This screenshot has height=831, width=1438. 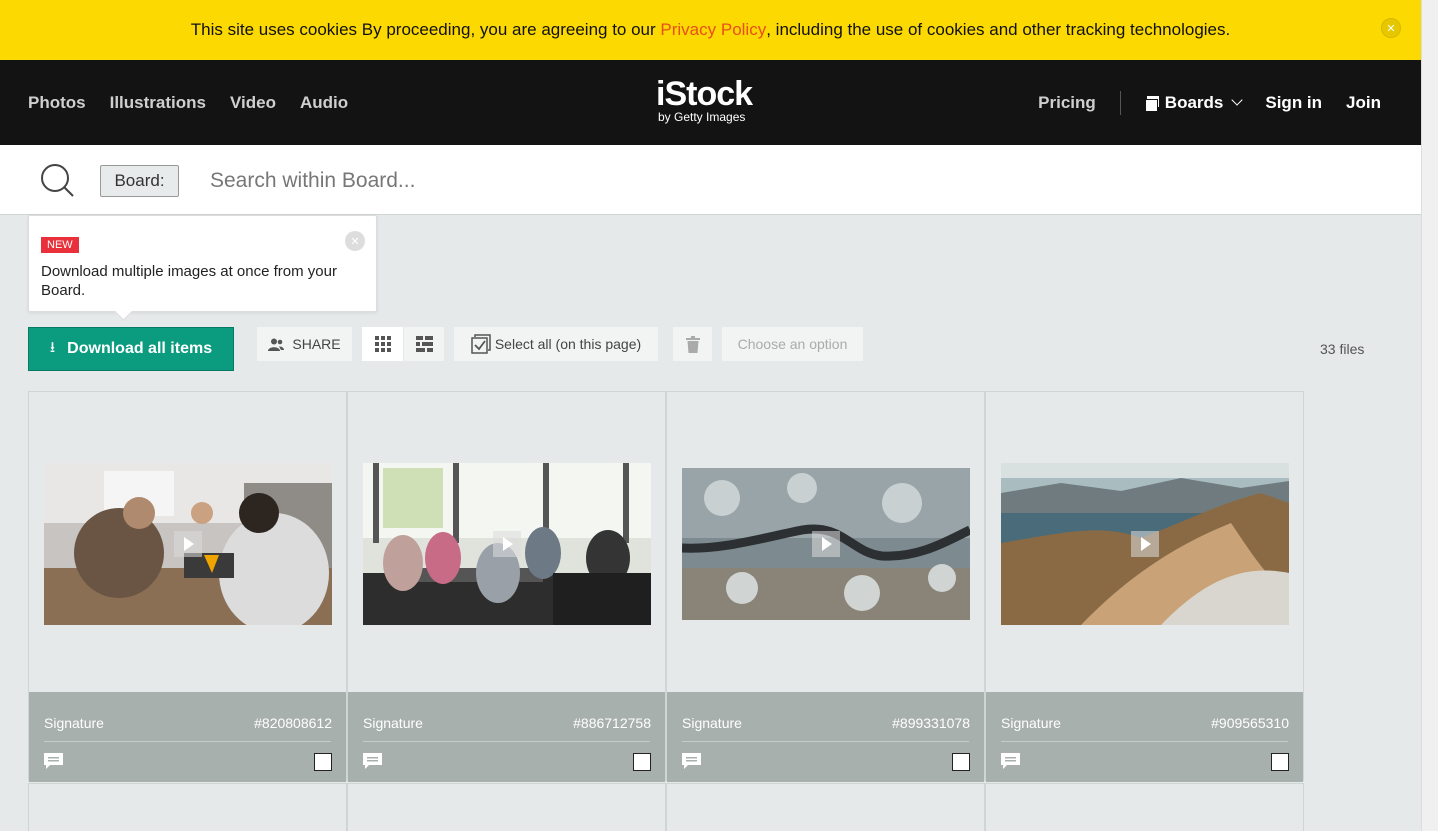 I want to click on boards-label: Boards, so click(x=1194, y=102).